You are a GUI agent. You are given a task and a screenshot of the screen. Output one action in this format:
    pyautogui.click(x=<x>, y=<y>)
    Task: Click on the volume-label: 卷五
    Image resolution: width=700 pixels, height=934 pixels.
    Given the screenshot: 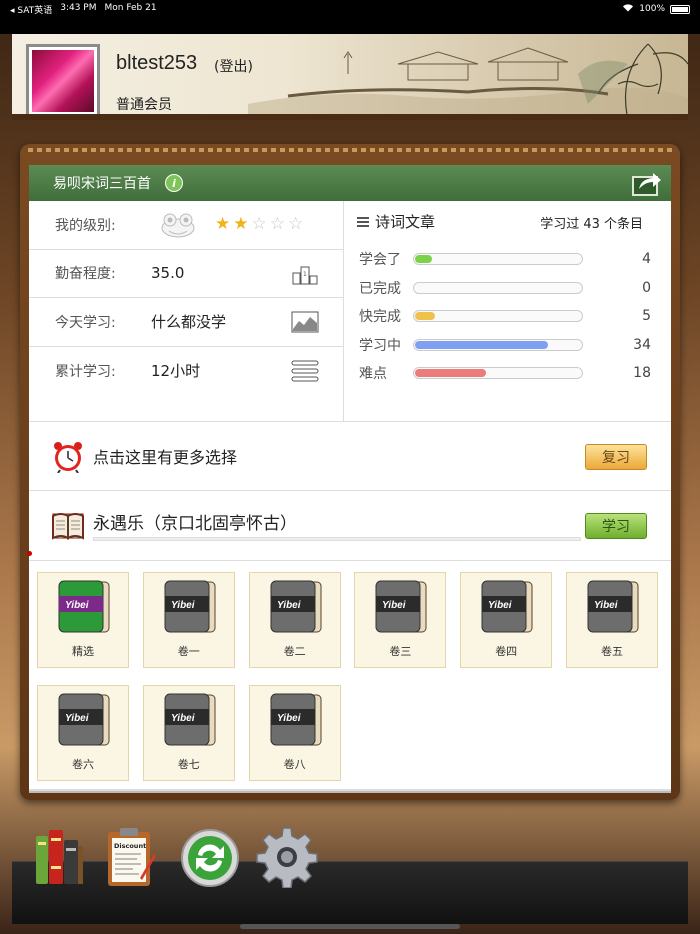 What is the action you would take?
    pyautogui.click(x=612, y=651)
    